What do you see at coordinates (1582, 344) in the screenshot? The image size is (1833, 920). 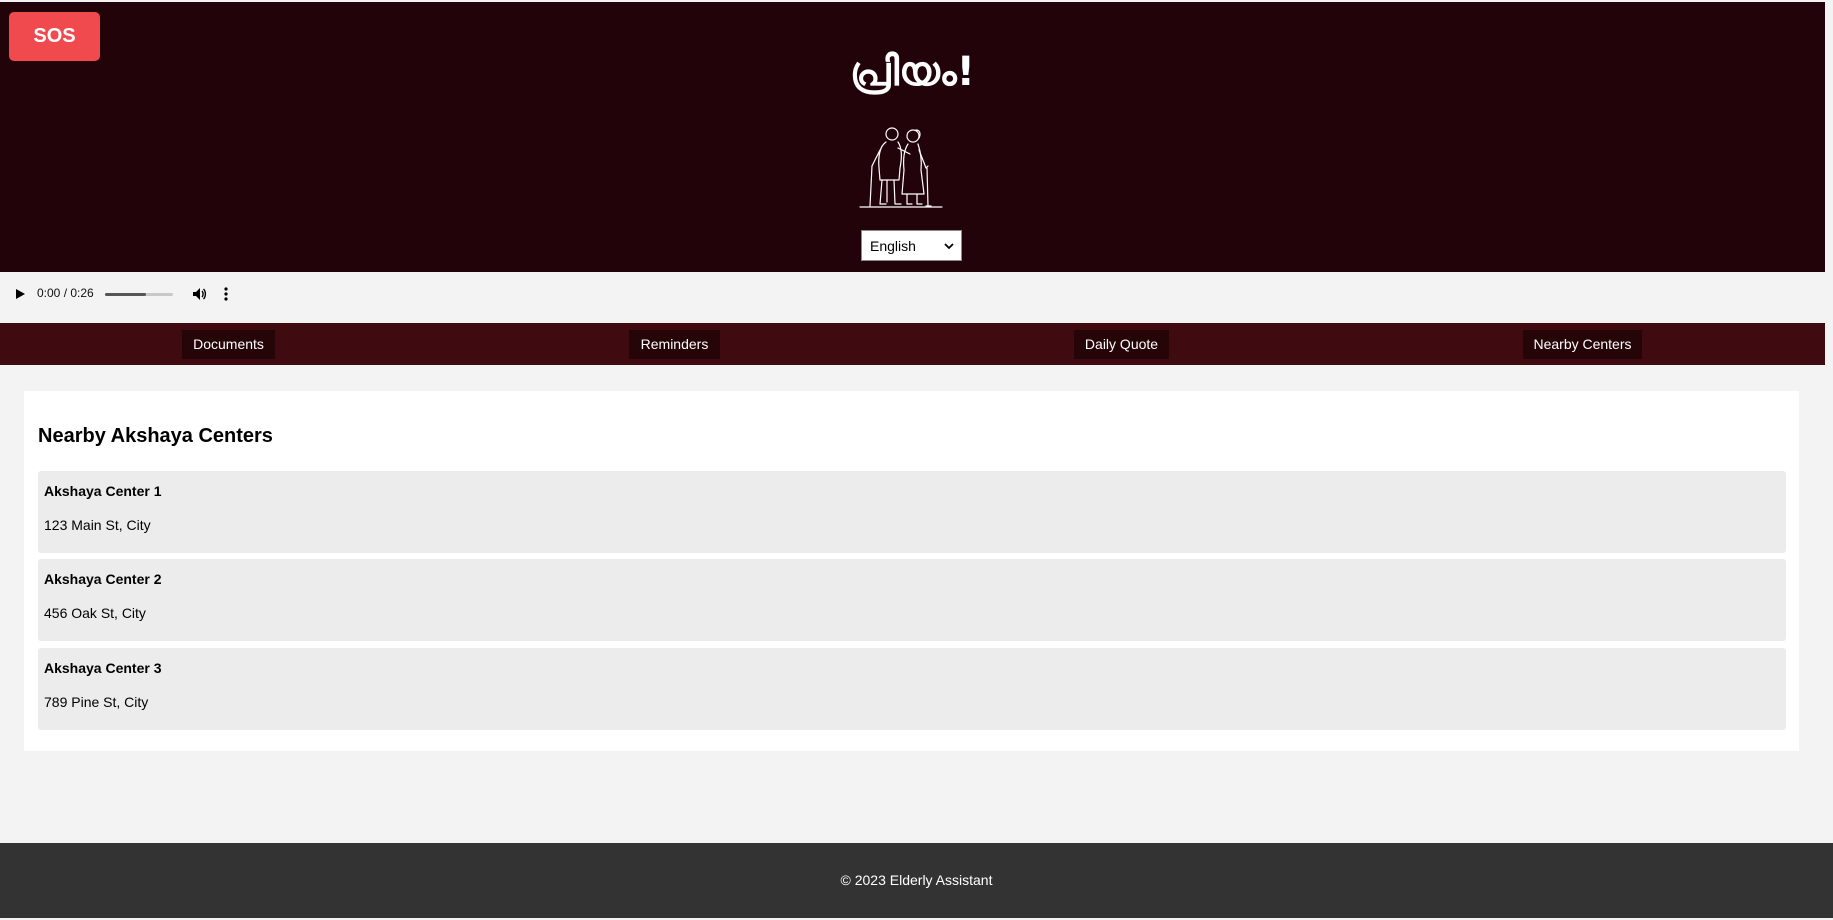 I see `tab-nearby-centers: Nearby Centers` at bounding box center [1582, 344].